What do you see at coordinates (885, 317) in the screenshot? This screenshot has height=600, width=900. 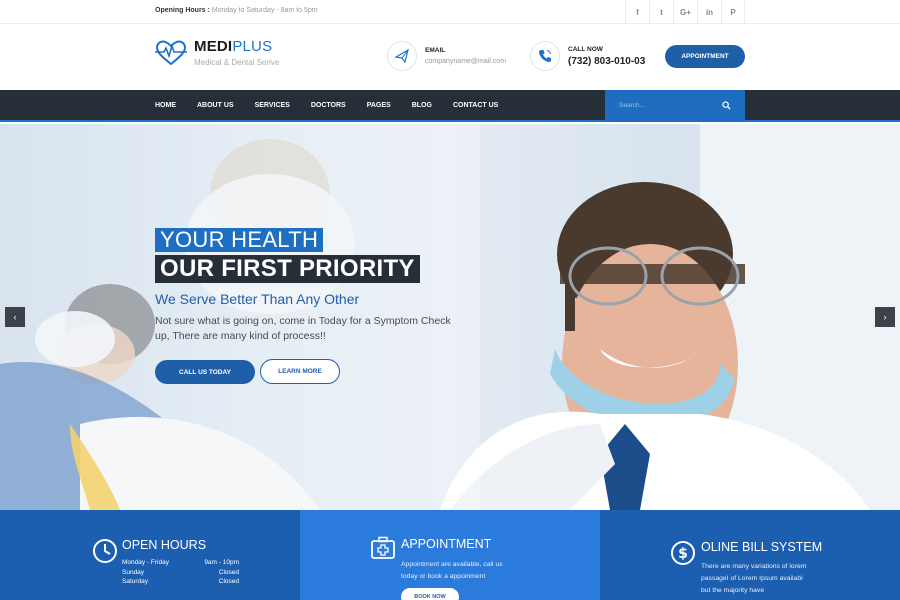 I see `next-slide-button: ›` at bounding box center [885, 317].